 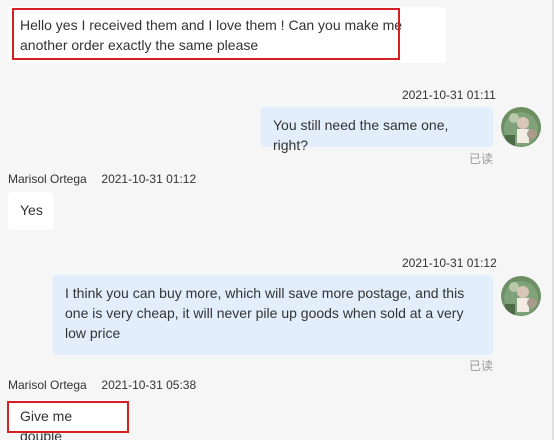 I want to click on message-sender-meta: Marisol Ortega 2021-10-31 01:12, so click(x=102, y=179).